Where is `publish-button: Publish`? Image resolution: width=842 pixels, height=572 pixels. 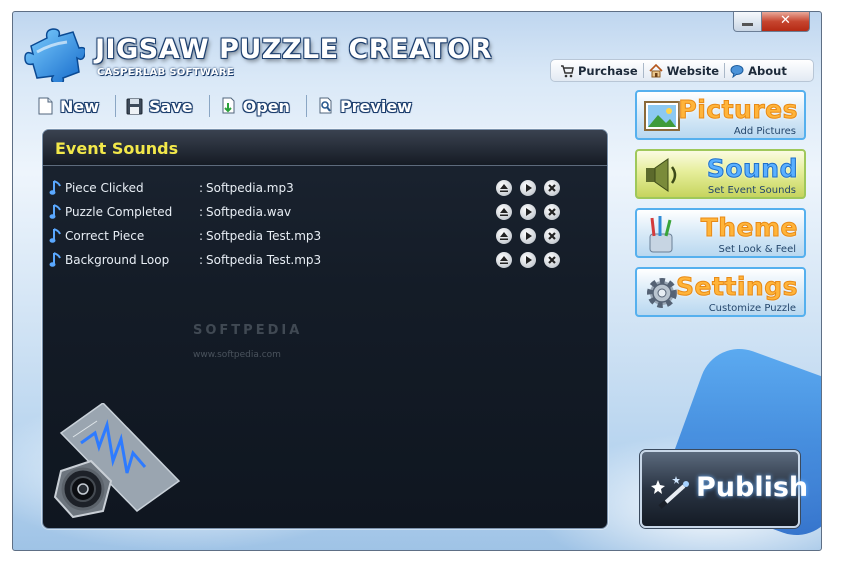
publish-button: Publish is located at coordinates (724, 489).